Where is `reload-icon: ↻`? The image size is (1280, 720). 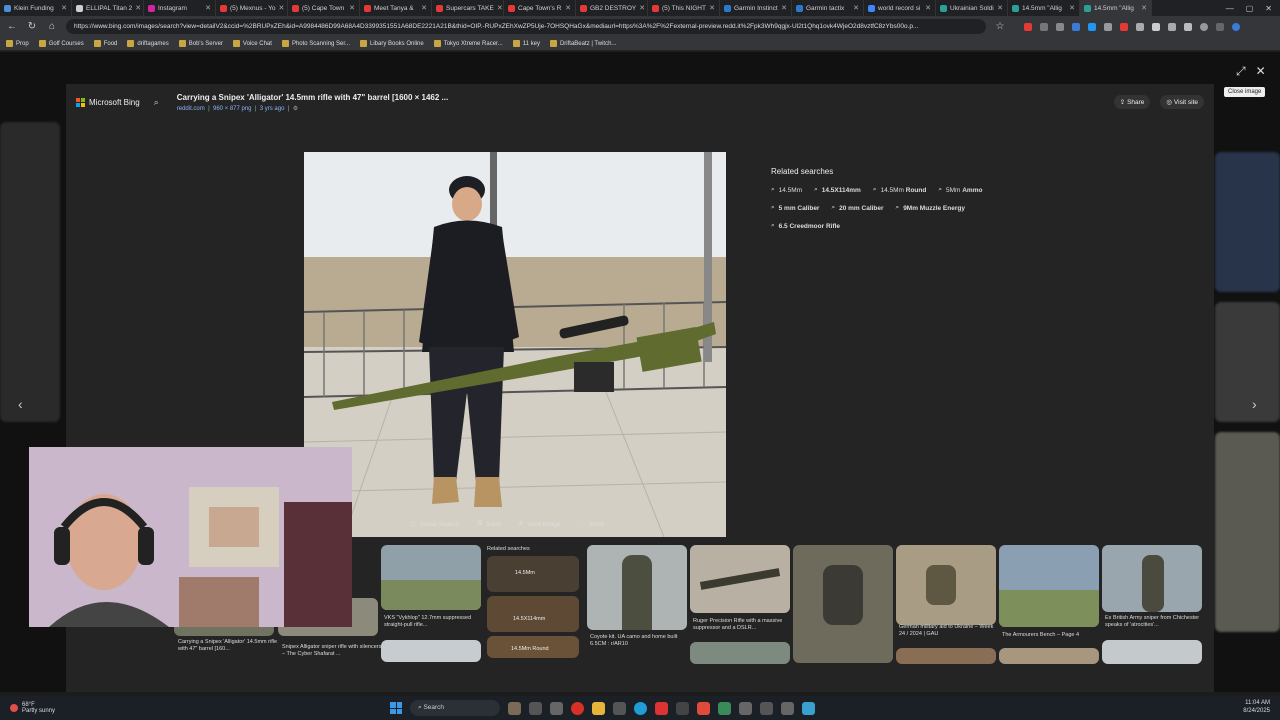 reload-icon: ↻ is located at coordinates (32, 26).